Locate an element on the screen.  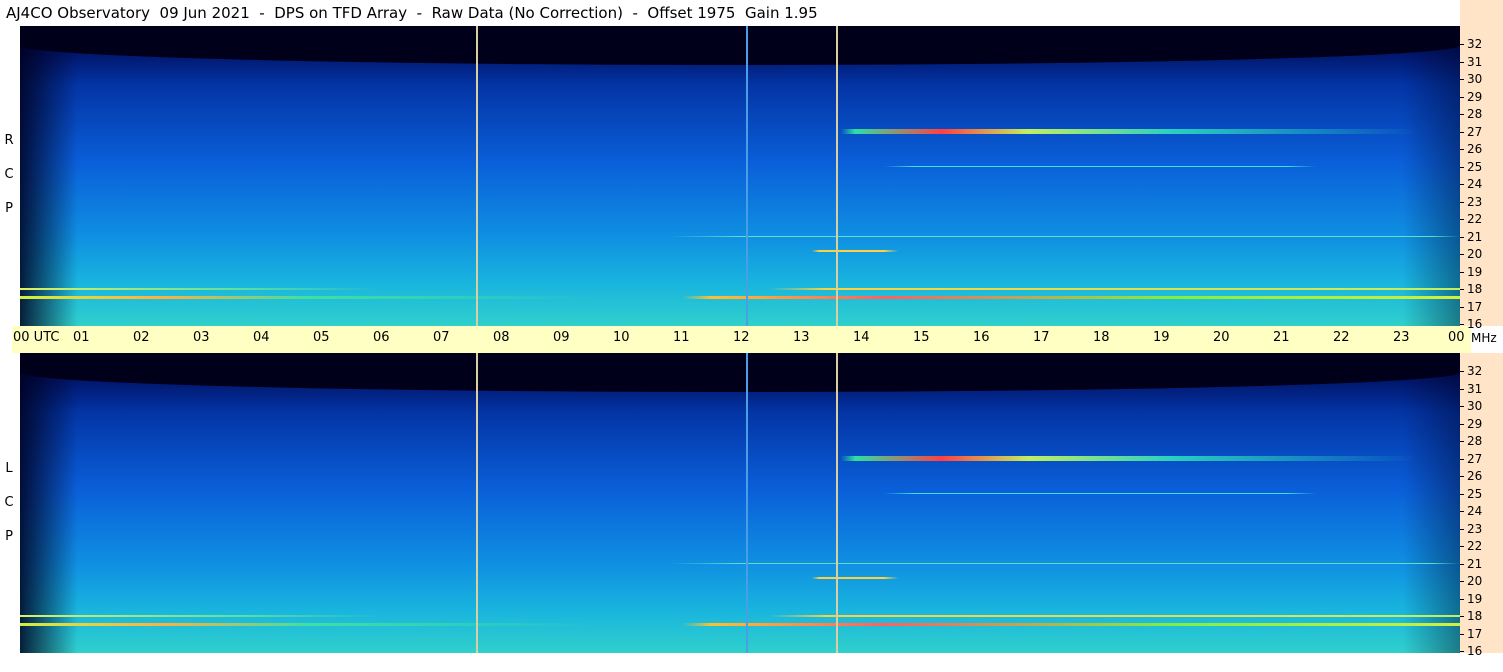
utc-tick: 15 is located at coordinates (921, 337).